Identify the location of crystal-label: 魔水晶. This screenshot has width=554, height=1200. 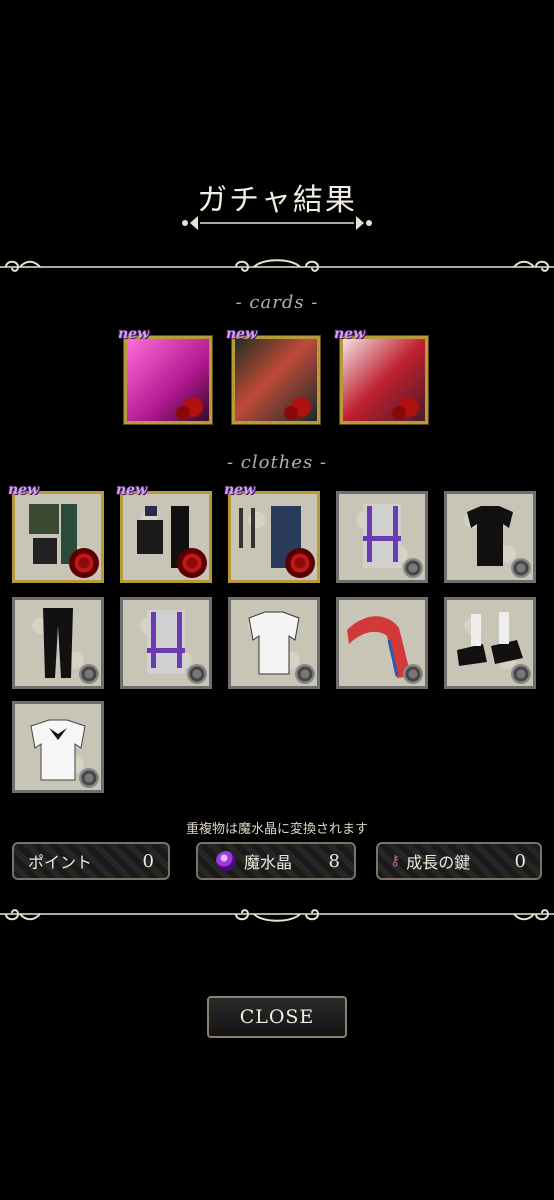
(268, 862).